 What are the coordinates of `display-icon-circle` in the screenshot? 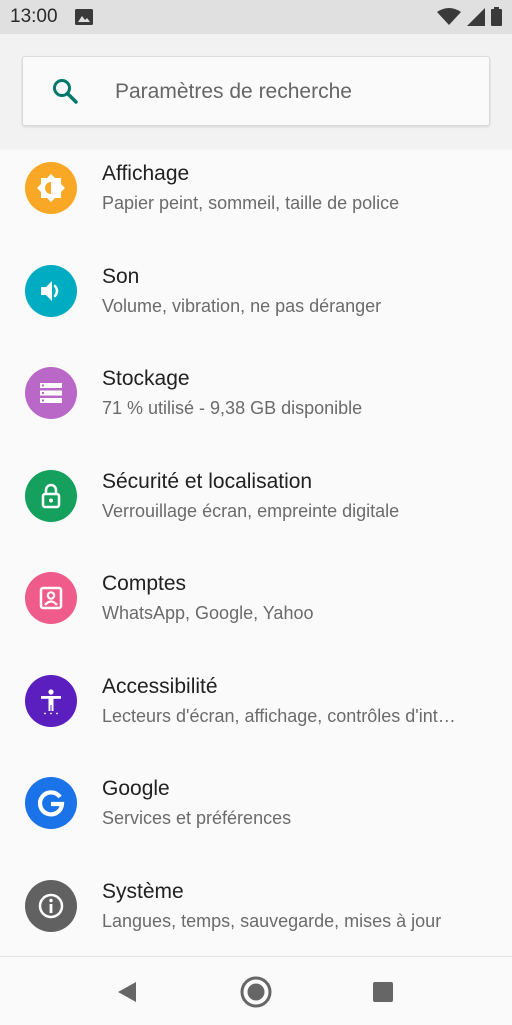 It's located at (51, 188).